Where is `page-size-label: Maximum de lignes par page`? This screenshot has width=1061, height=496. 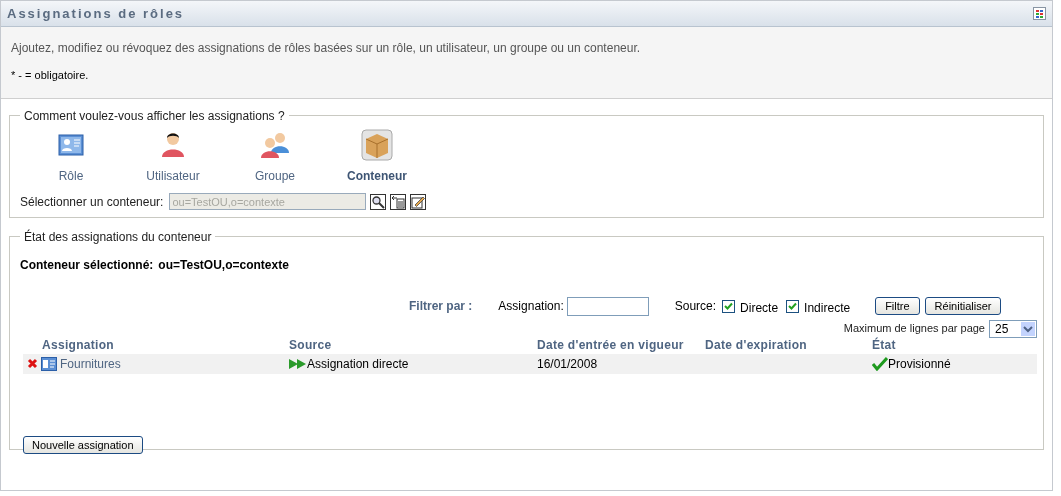
page-size-label: Maximum de lignes par page is located at coordinates (914, 329).